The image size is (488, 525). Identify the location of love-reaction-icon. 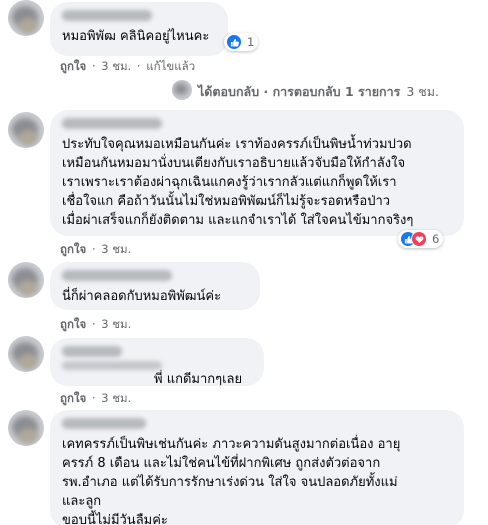
(419, 239).